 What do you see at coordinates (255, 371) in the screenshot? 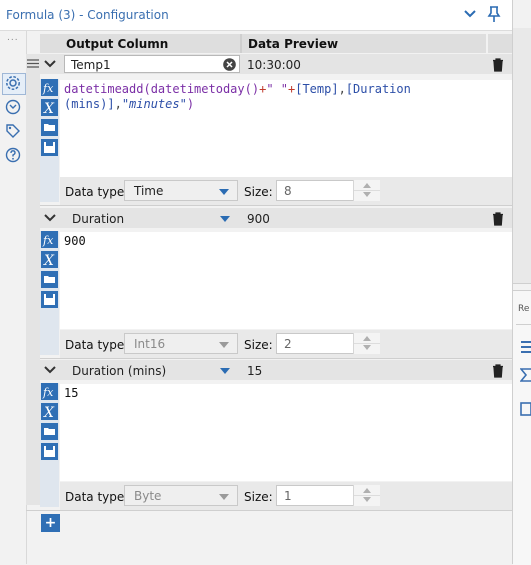
I see `data-preview-value: 15` at bounding box center [255, 371].